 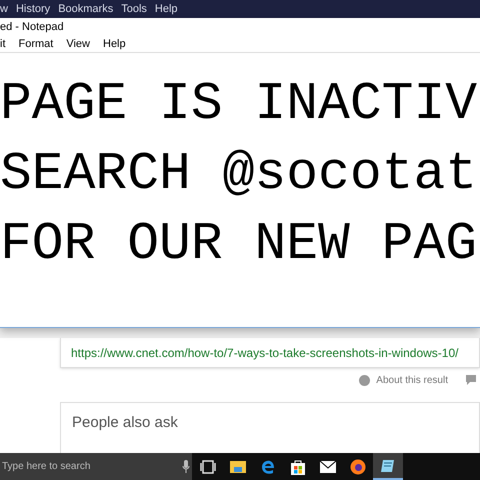 What do you see at coordinates (208, 467) in the screenshot?
I see `task-view-icon` at bounding box center [208, 467].